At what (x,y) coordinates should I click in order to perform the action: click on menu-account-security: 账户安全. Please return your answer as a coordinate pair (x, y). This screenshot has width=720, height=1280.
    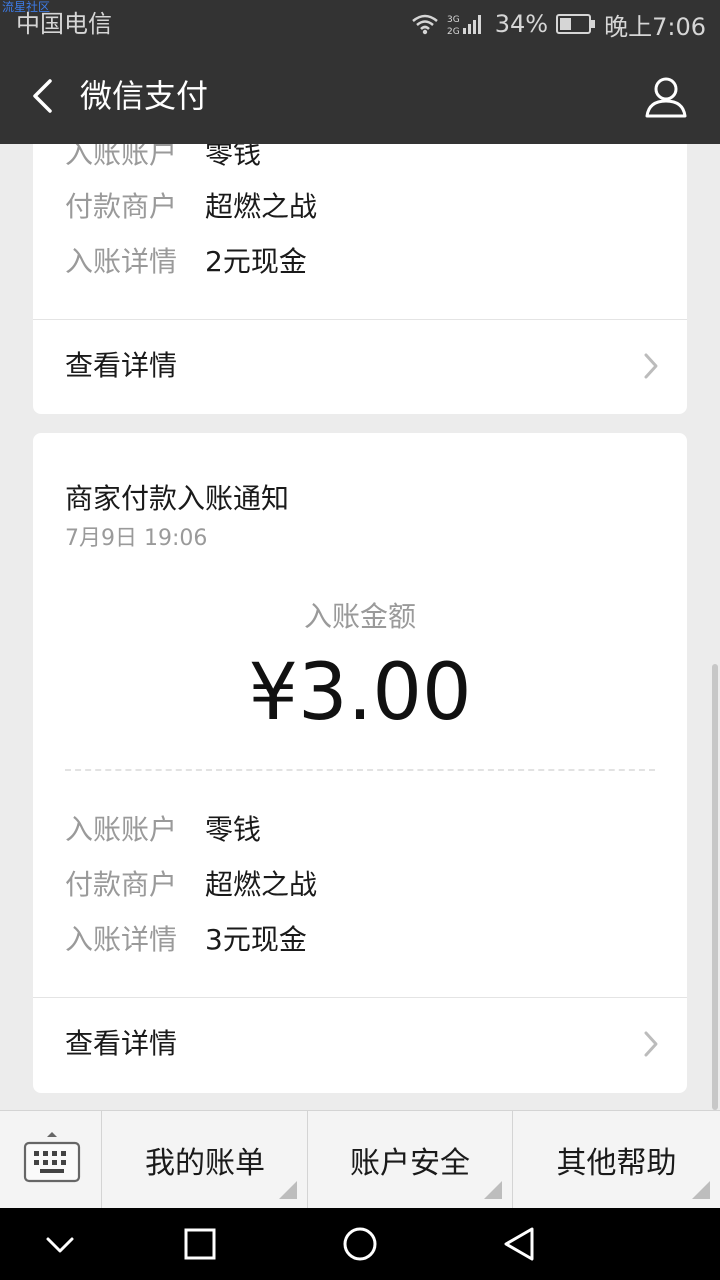
    Looking at the image, I should click on (410, 1160).